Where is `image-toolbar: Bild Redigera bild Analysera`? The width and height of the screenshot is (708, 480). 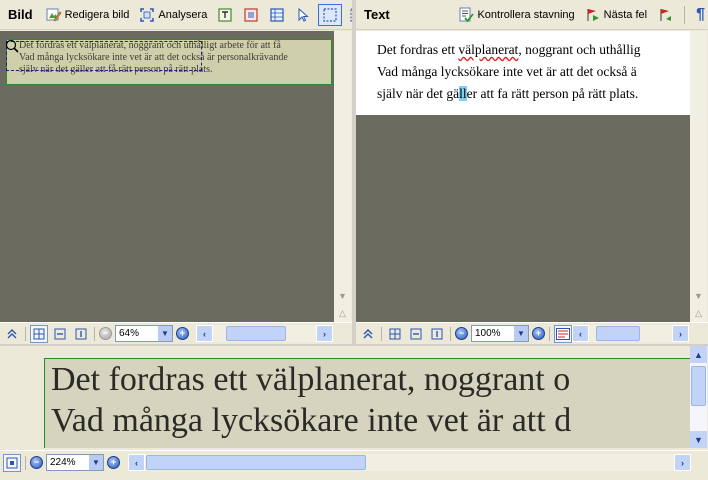
image-toolbar: Bild Redigera bild Analysera is located at coordinates (182, 15).